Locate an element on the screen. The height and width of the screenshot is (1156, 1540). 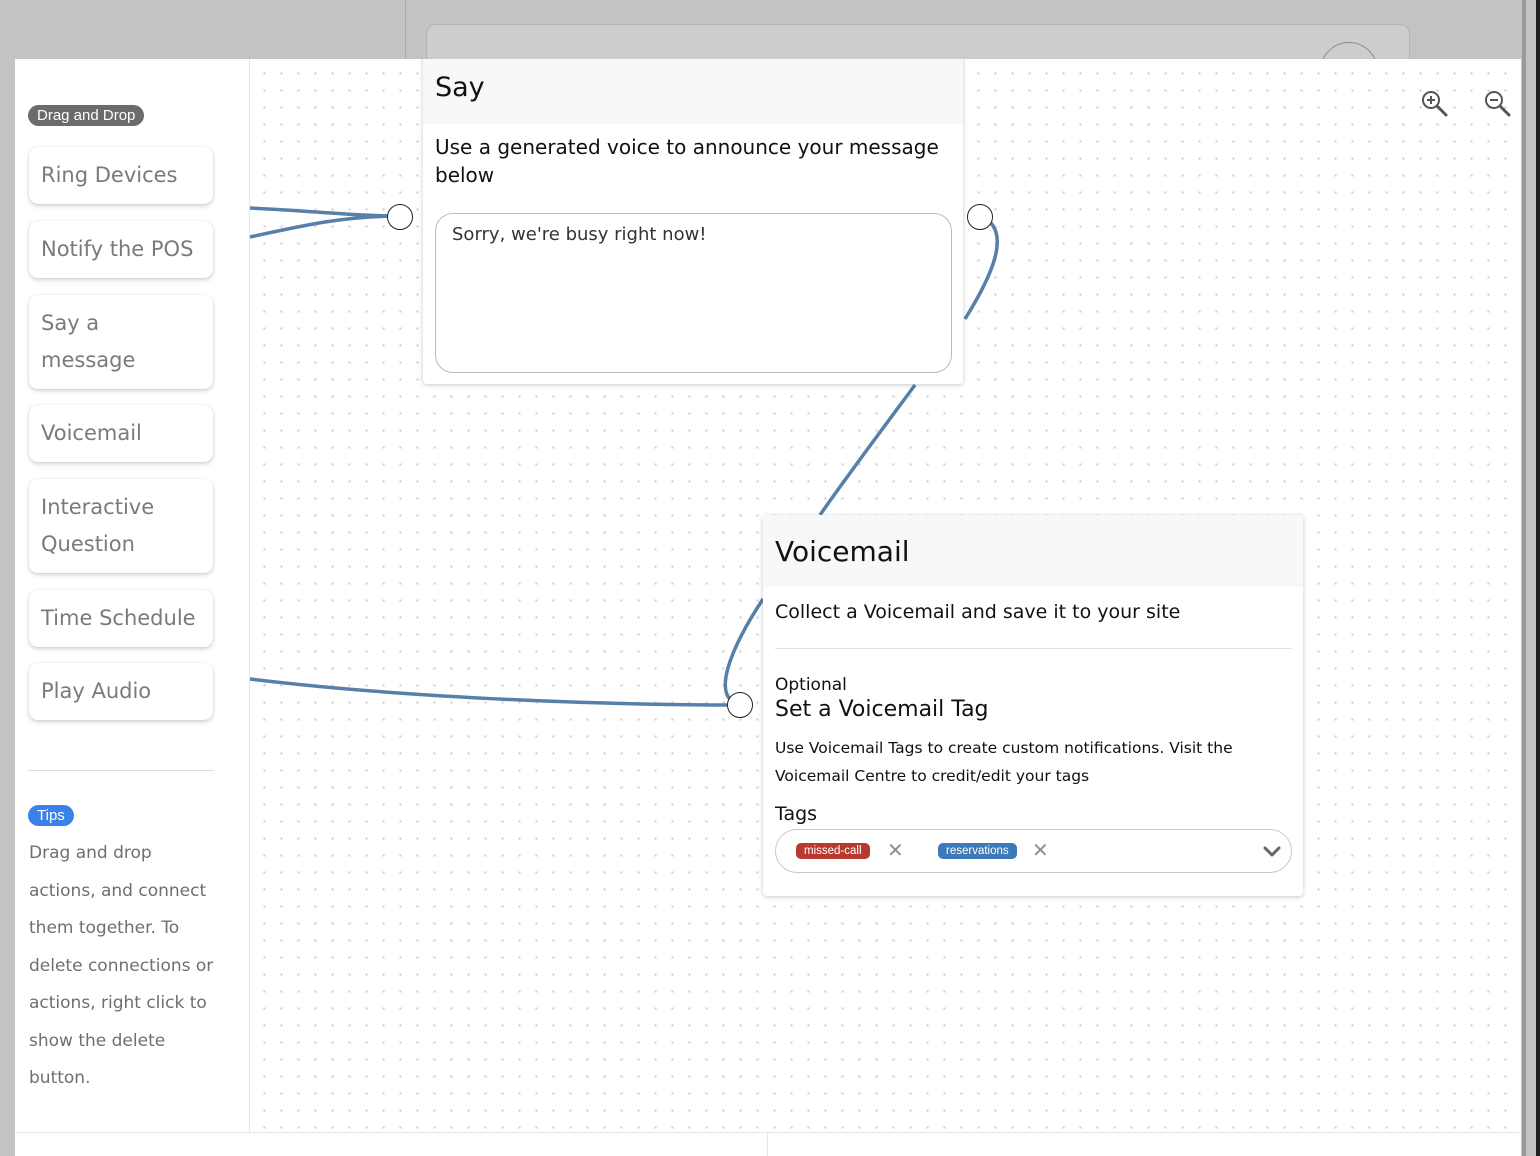
say-input-port is located at coordinates (400, 217).